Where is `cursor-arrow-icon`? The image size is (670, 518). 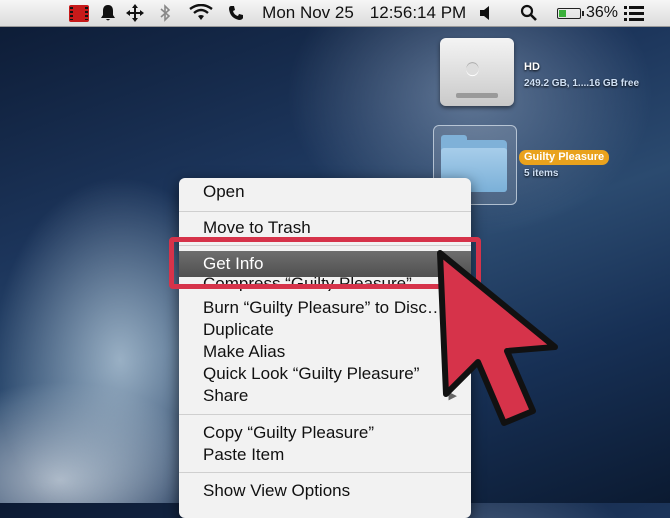
cursor-arrow-icon is located at coordinates (497, 338).